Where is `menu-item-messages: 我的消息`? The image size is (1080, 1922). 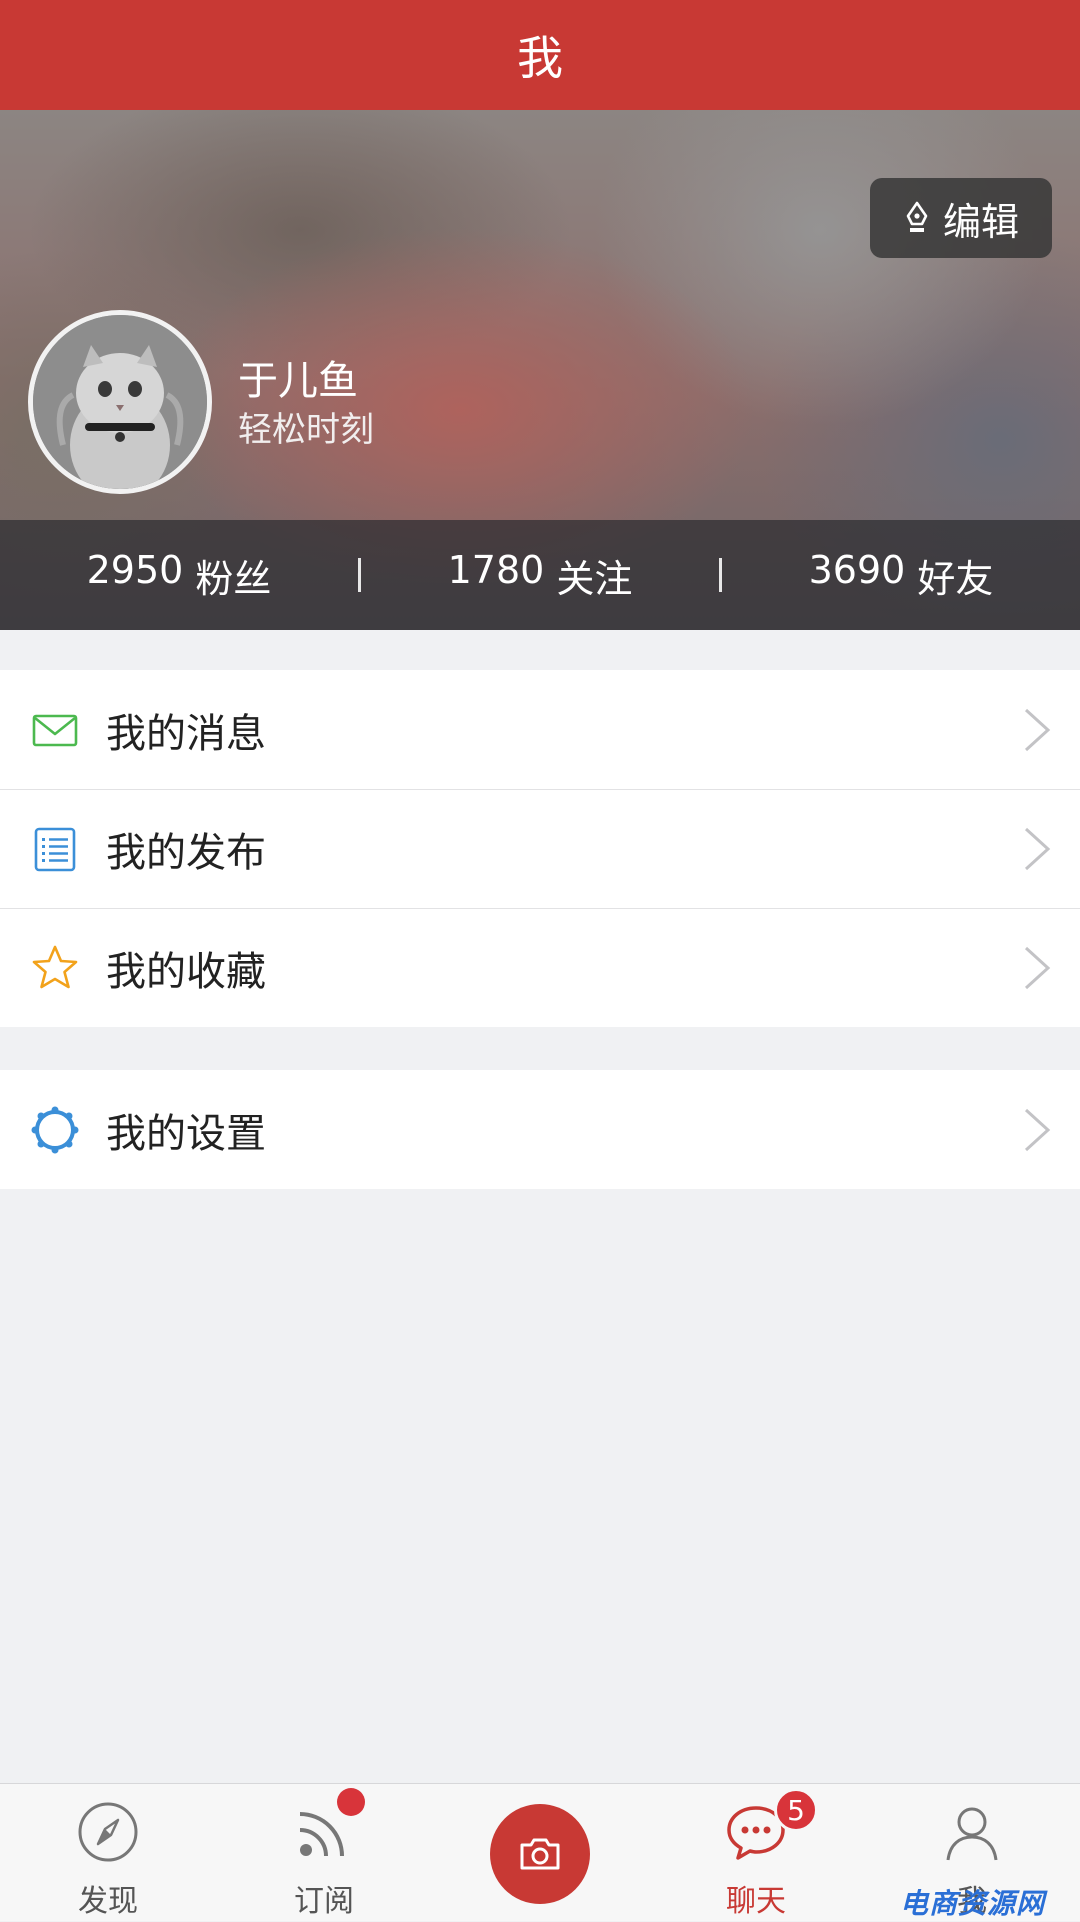 menu-item-messages: 我的消息 is located at coordinates (540, 729).